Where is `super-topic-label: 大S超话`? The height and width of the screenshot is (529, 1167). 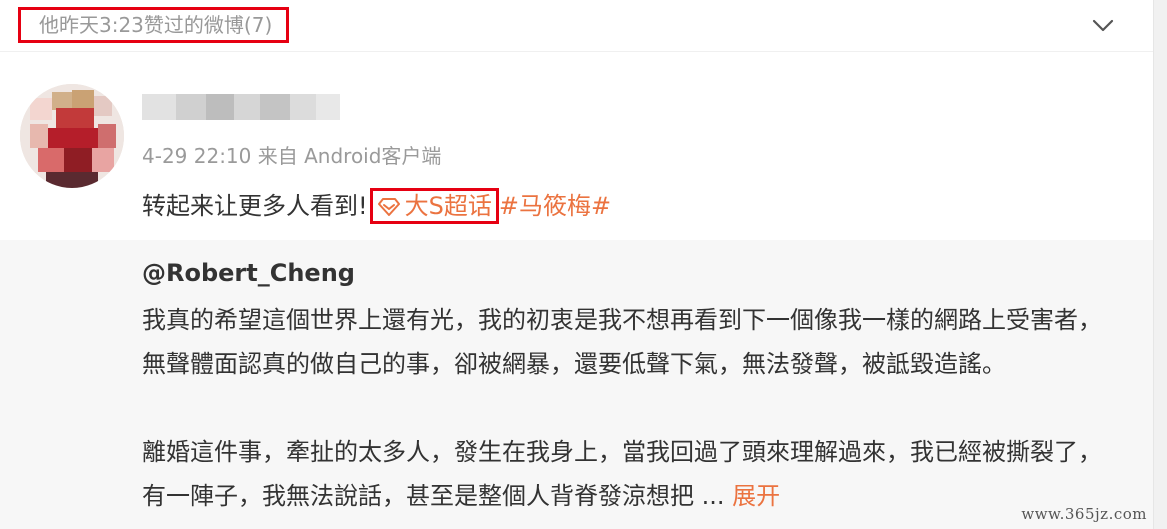 super-topic-label: 大S超话 is located at coordinates (448, 206).